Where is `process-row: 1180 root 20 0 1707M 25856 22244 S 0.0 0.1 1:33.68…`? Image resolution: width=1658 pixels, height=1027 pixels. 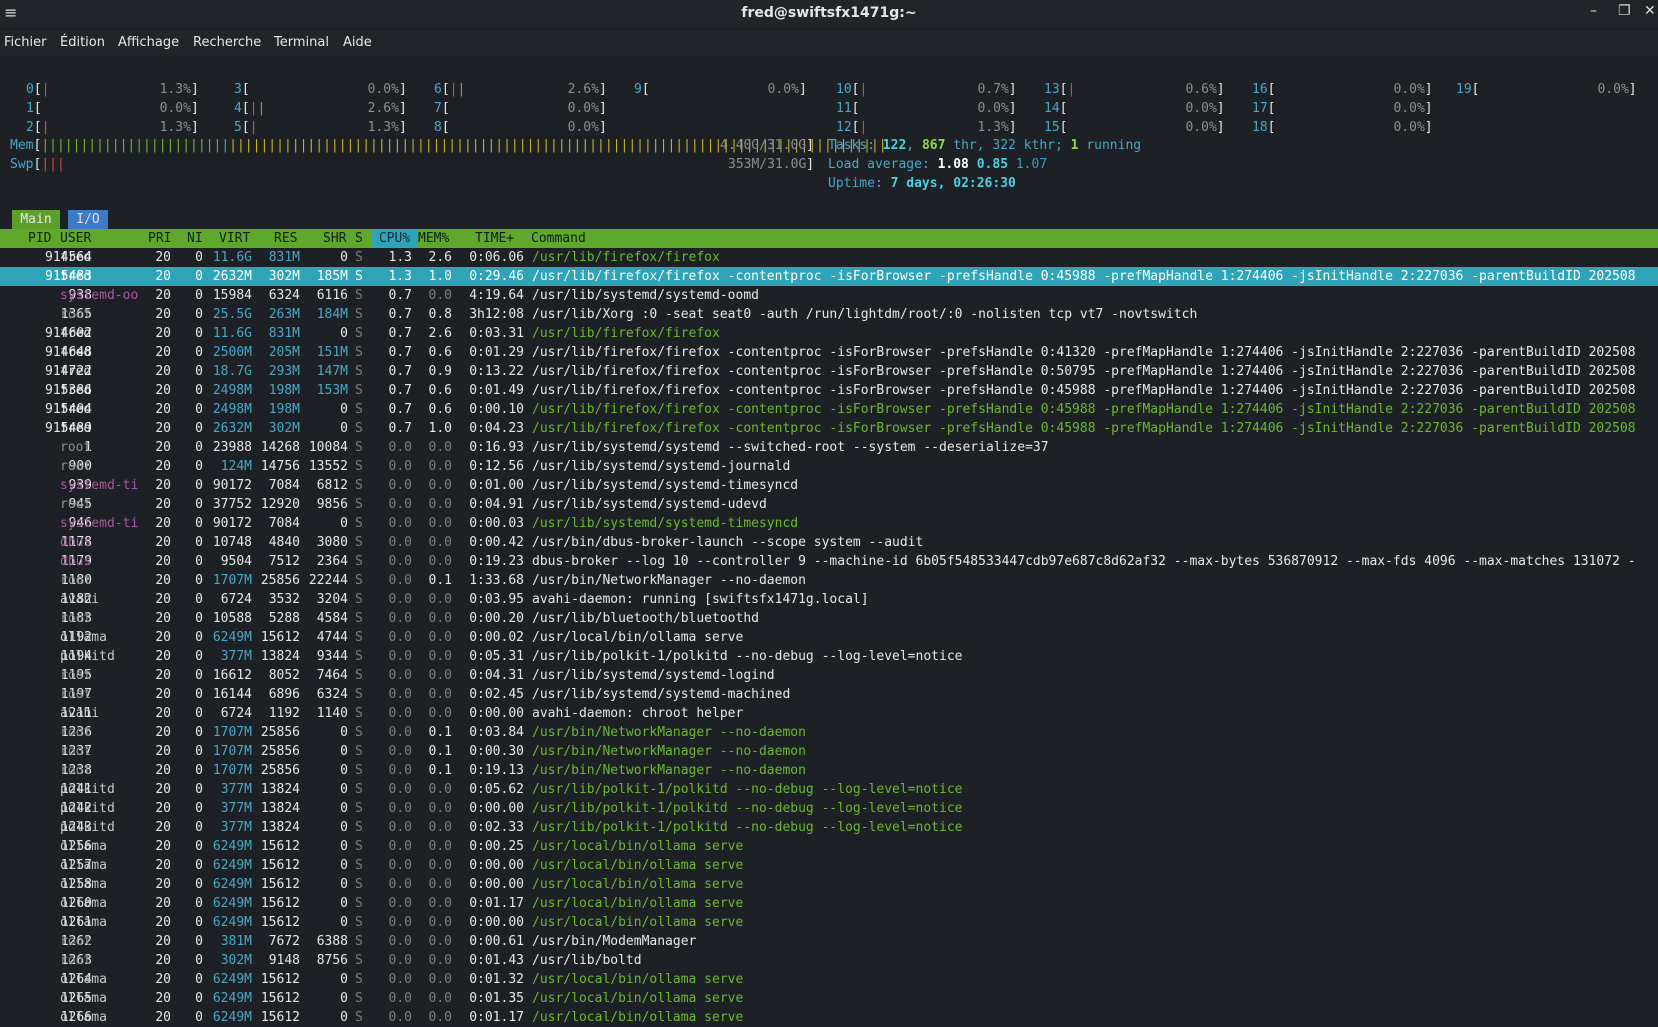
process-row: 1180 root 20 0 1707M 25856 22244 S 0.0 0.1 1:33.68… is located at coordinates (829, 580).